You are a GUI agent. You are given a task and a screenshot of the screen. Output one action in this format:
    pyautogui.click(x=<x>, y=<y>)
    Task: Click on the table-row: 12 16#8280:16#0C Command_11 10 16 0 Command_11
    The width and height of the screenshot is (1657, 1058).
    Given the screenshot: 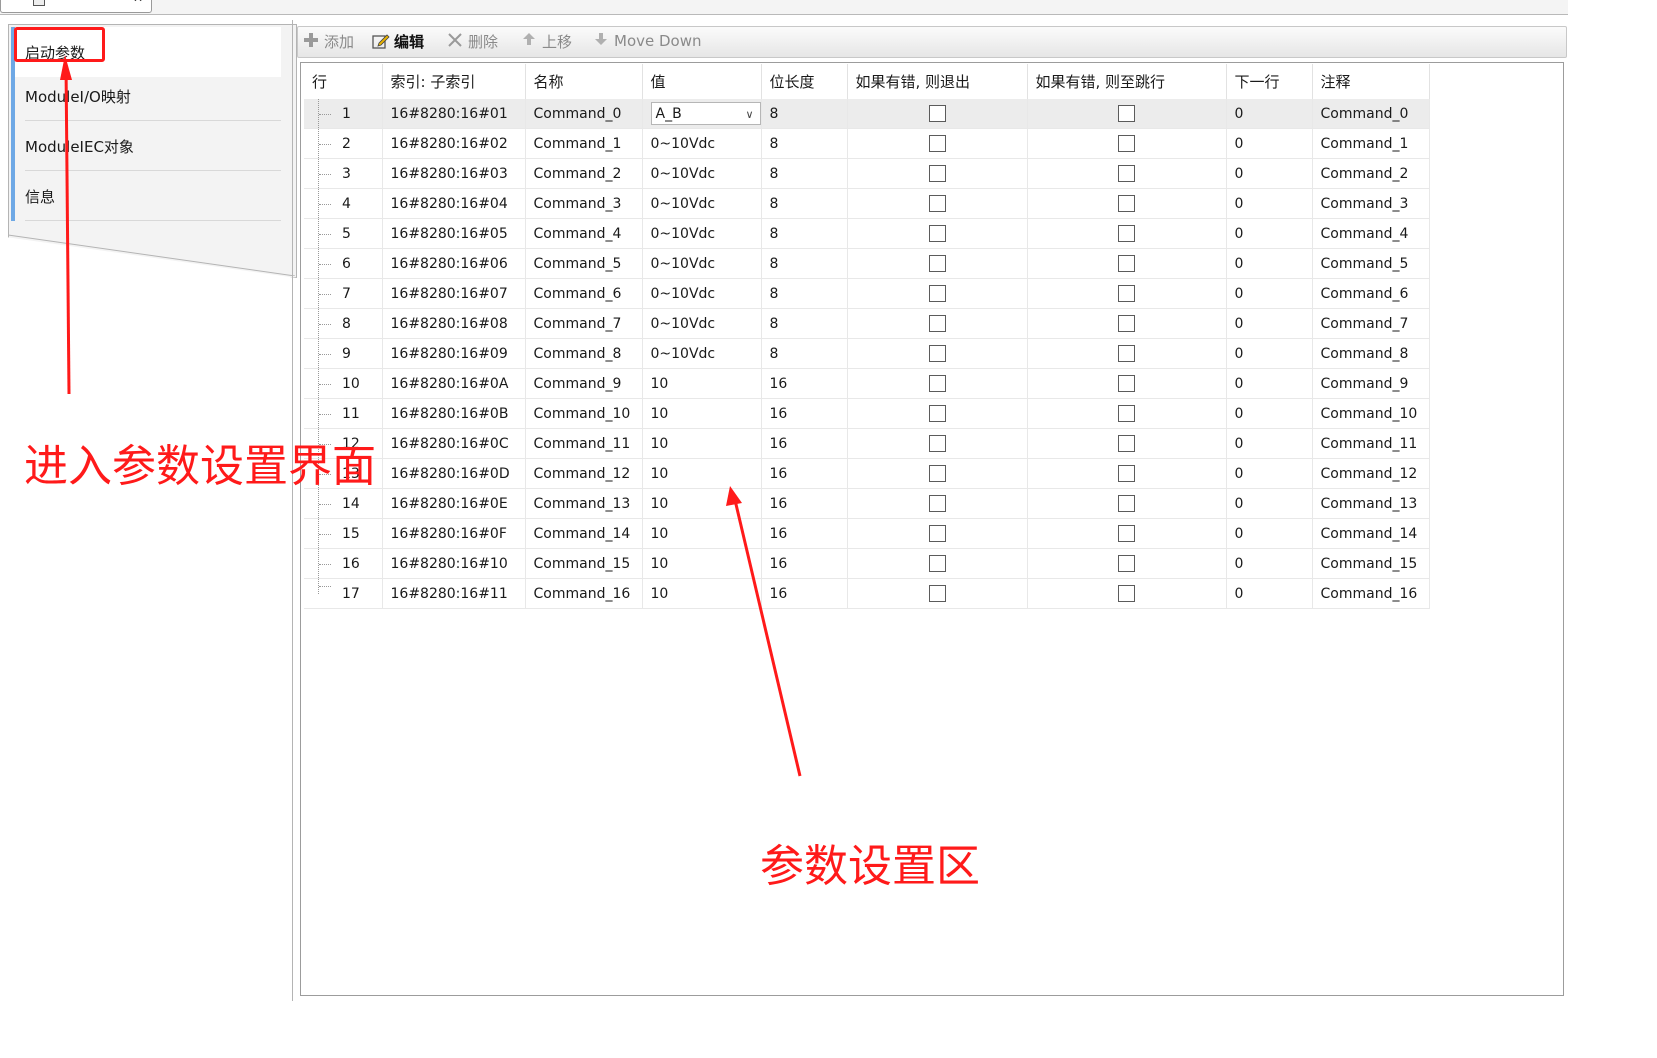 What is the action you would take?
    pyautogui.click(x=867, y=443)
    